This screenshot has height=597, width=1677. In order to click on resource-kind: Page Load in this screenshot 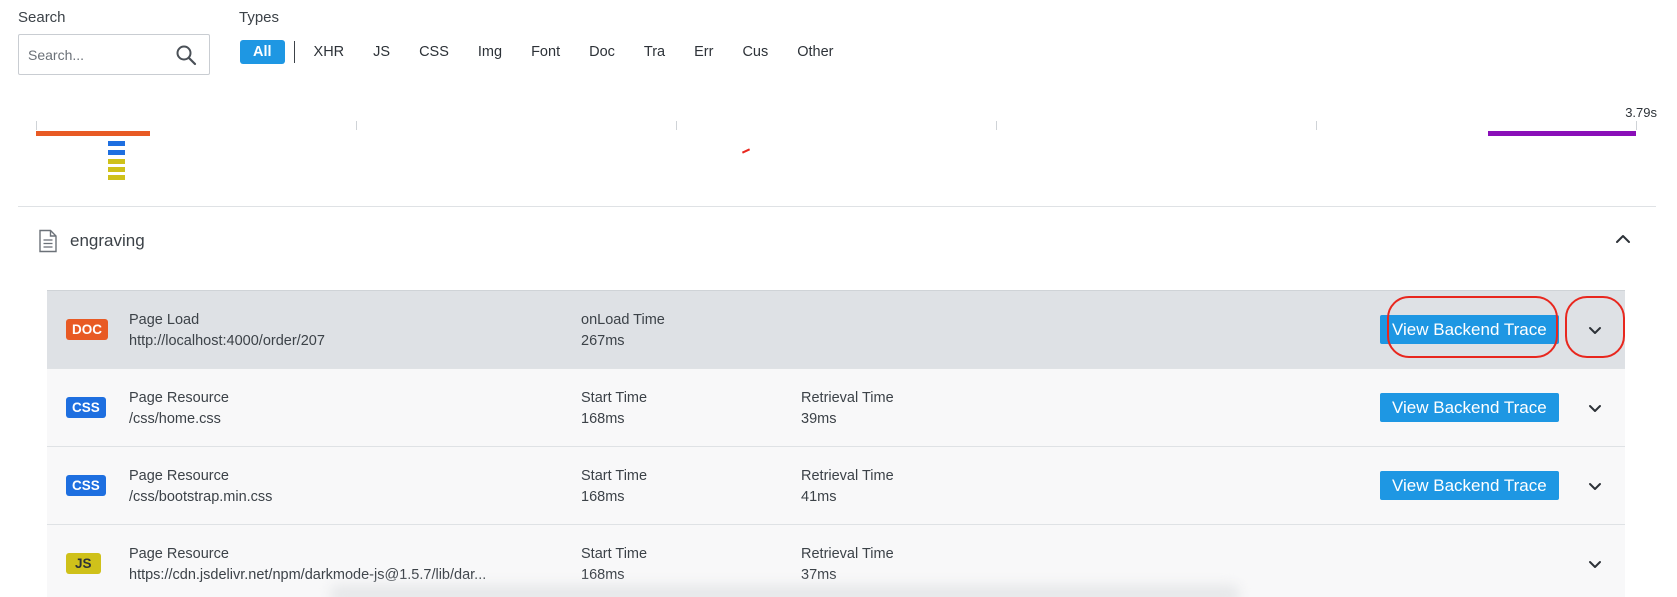, I will do `click(164, 320)`.